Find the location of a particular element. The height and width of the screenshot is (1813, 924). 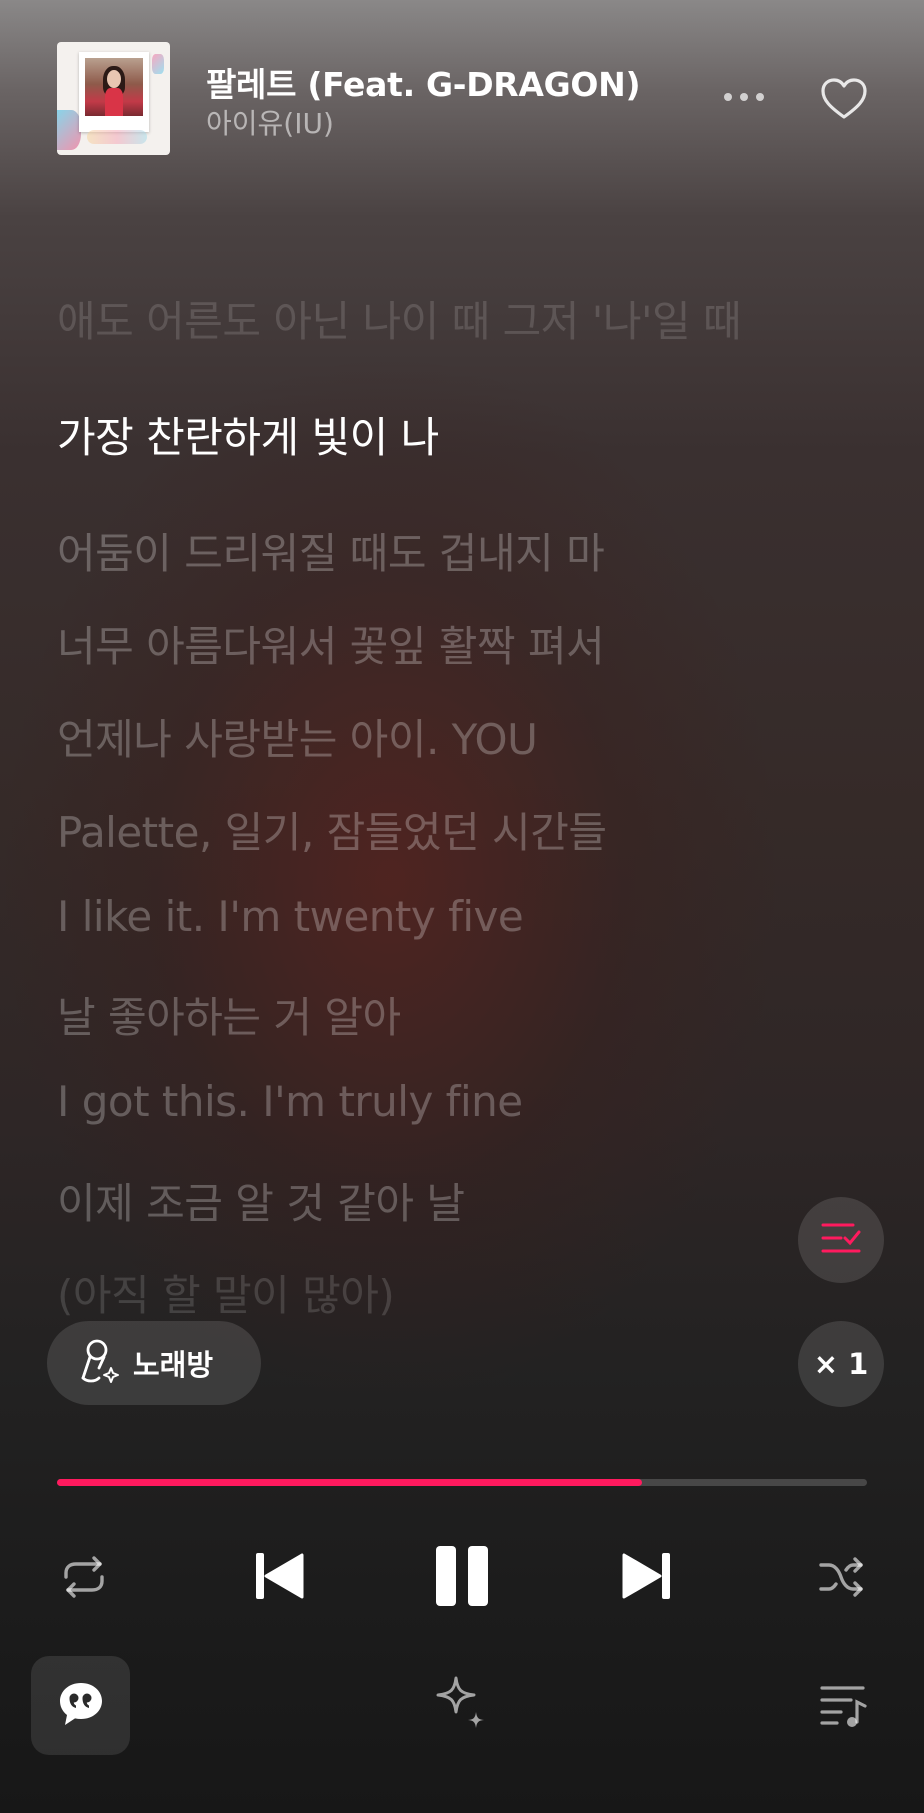

lyric-line: 애도 어른도 아닌 나이 때 그저 '나'일 때 is located at coordinates (399, 318).